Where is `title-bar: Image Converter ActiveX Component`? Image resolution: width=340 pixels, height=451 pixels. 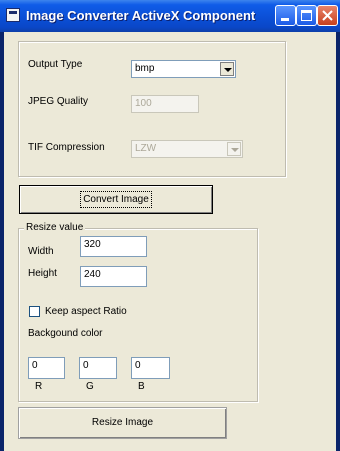 title-bar: Image Converter ActiveX Component is located at coordinates (170, 16).